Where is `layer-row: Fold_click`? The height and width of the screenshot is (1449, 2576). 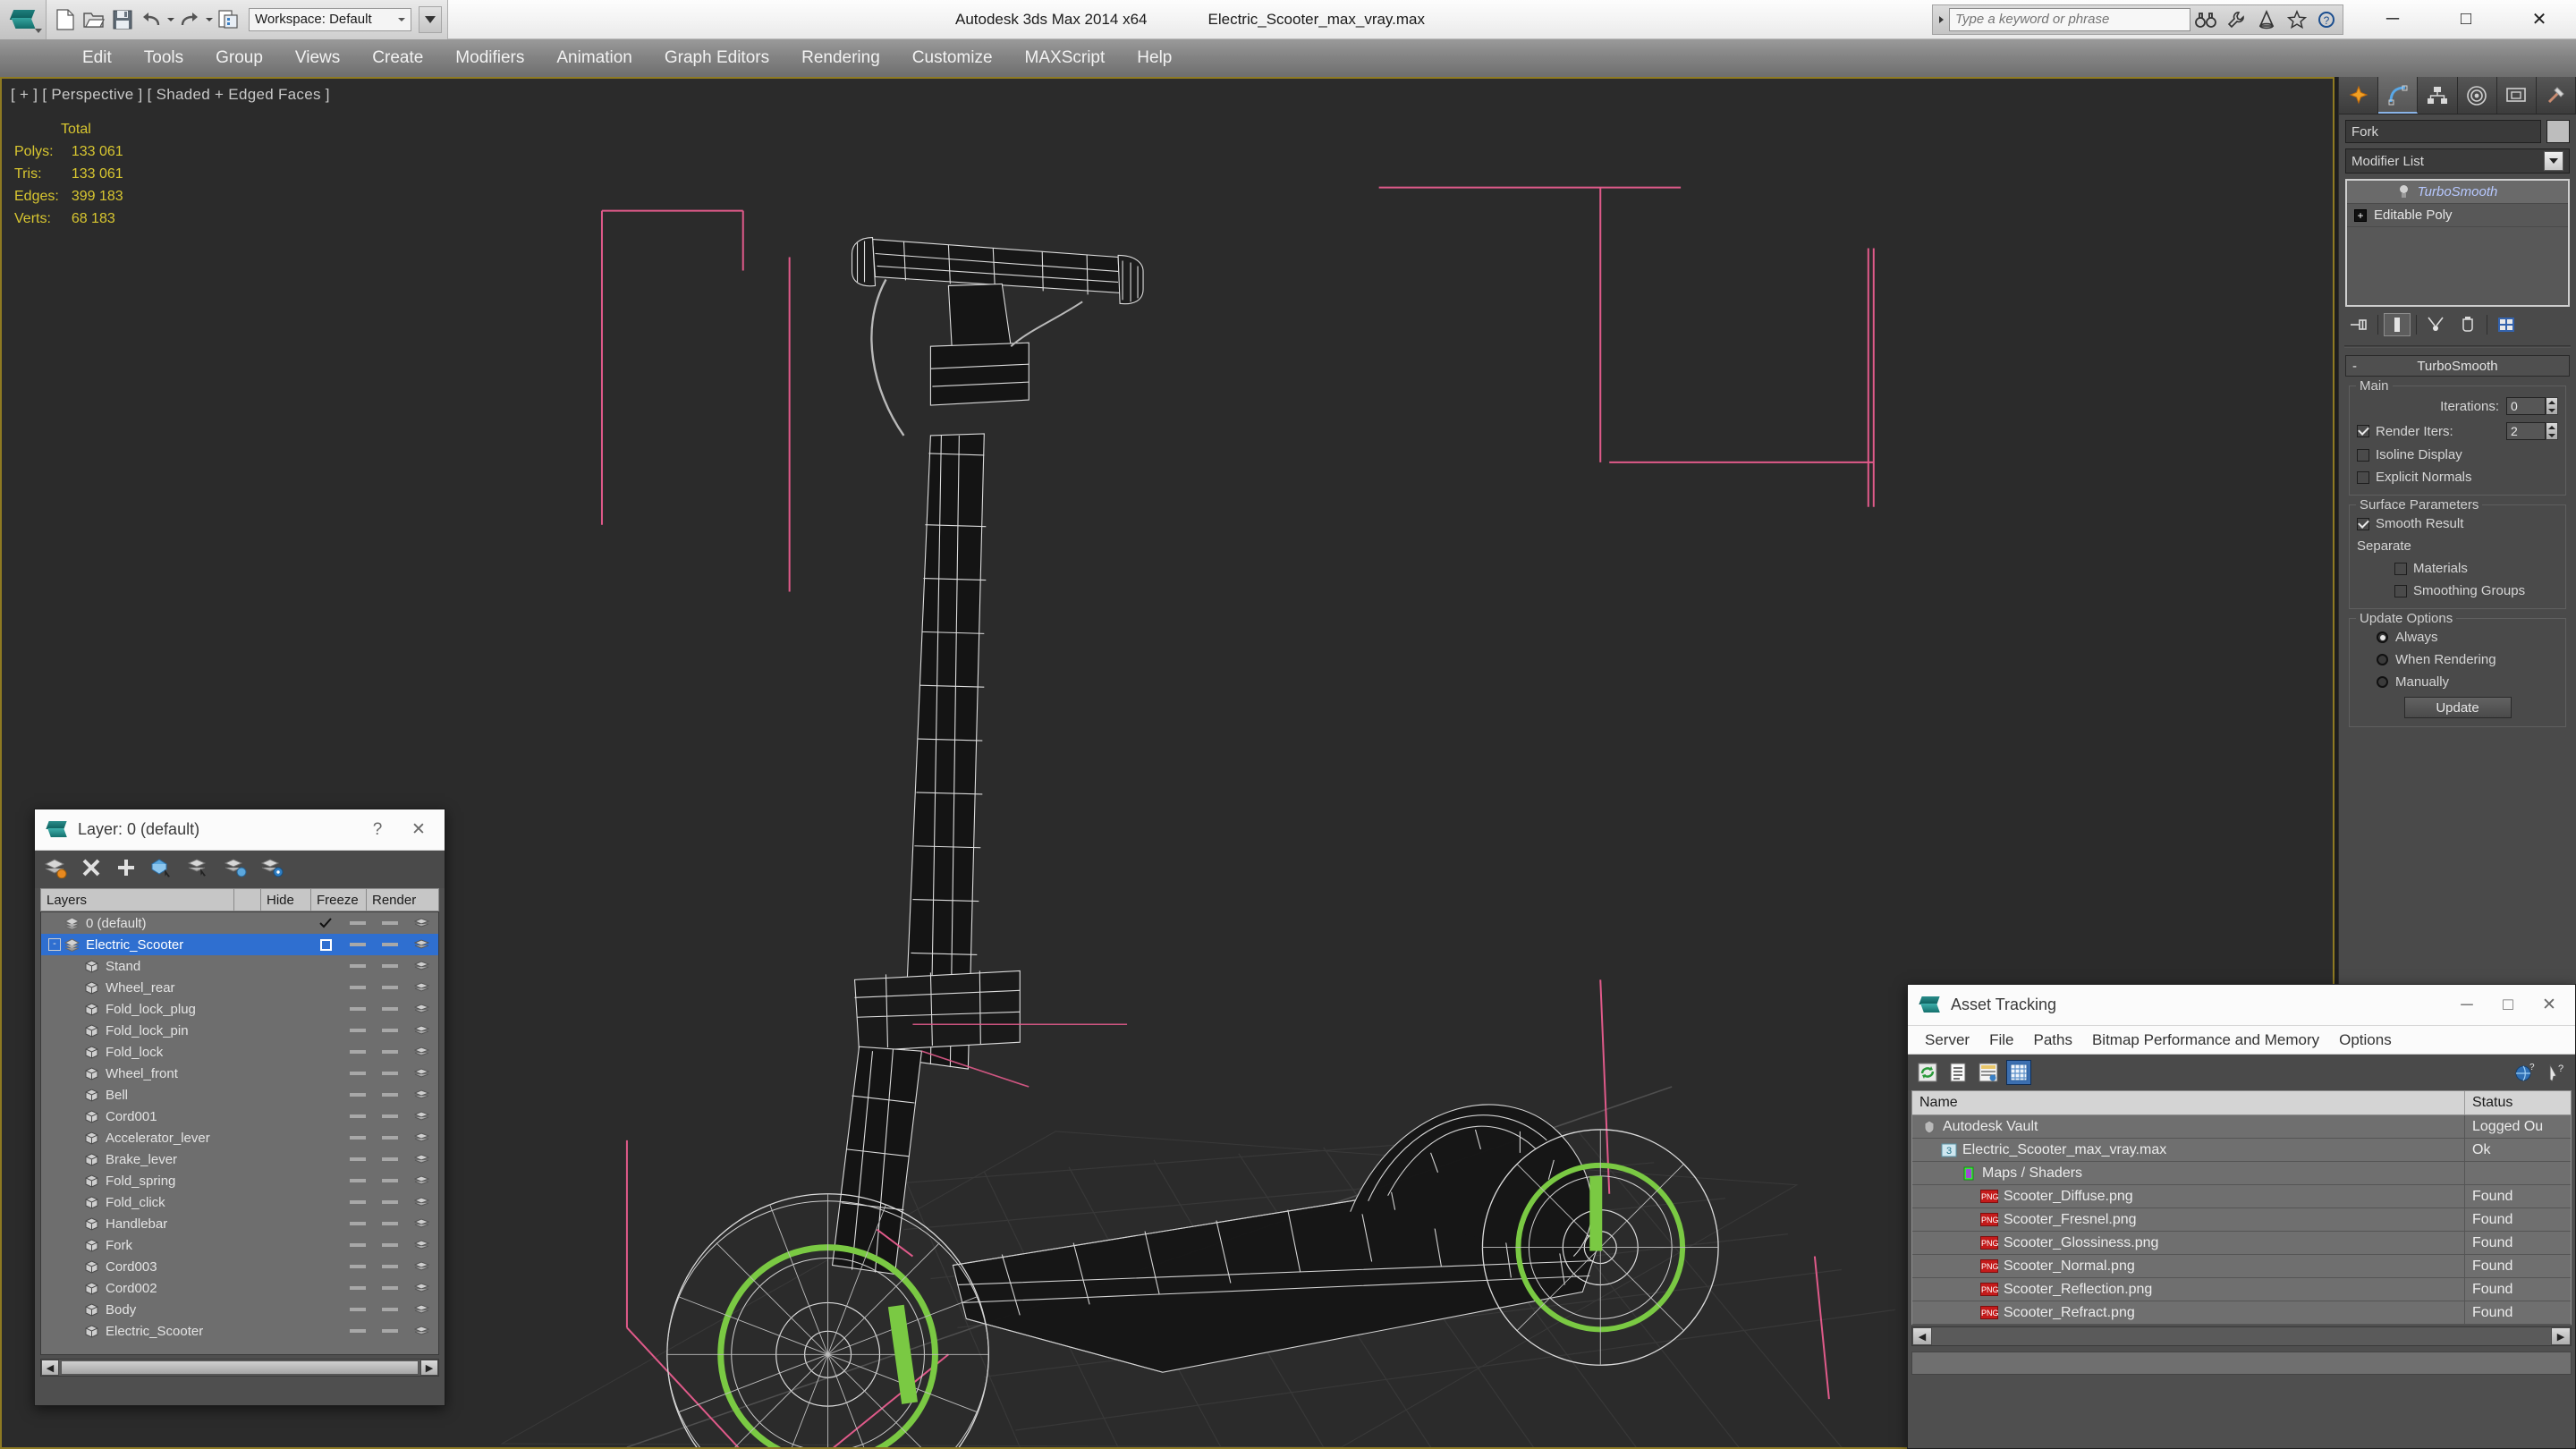 layer-row: Fold_click is located at coordinates (239, 1202).